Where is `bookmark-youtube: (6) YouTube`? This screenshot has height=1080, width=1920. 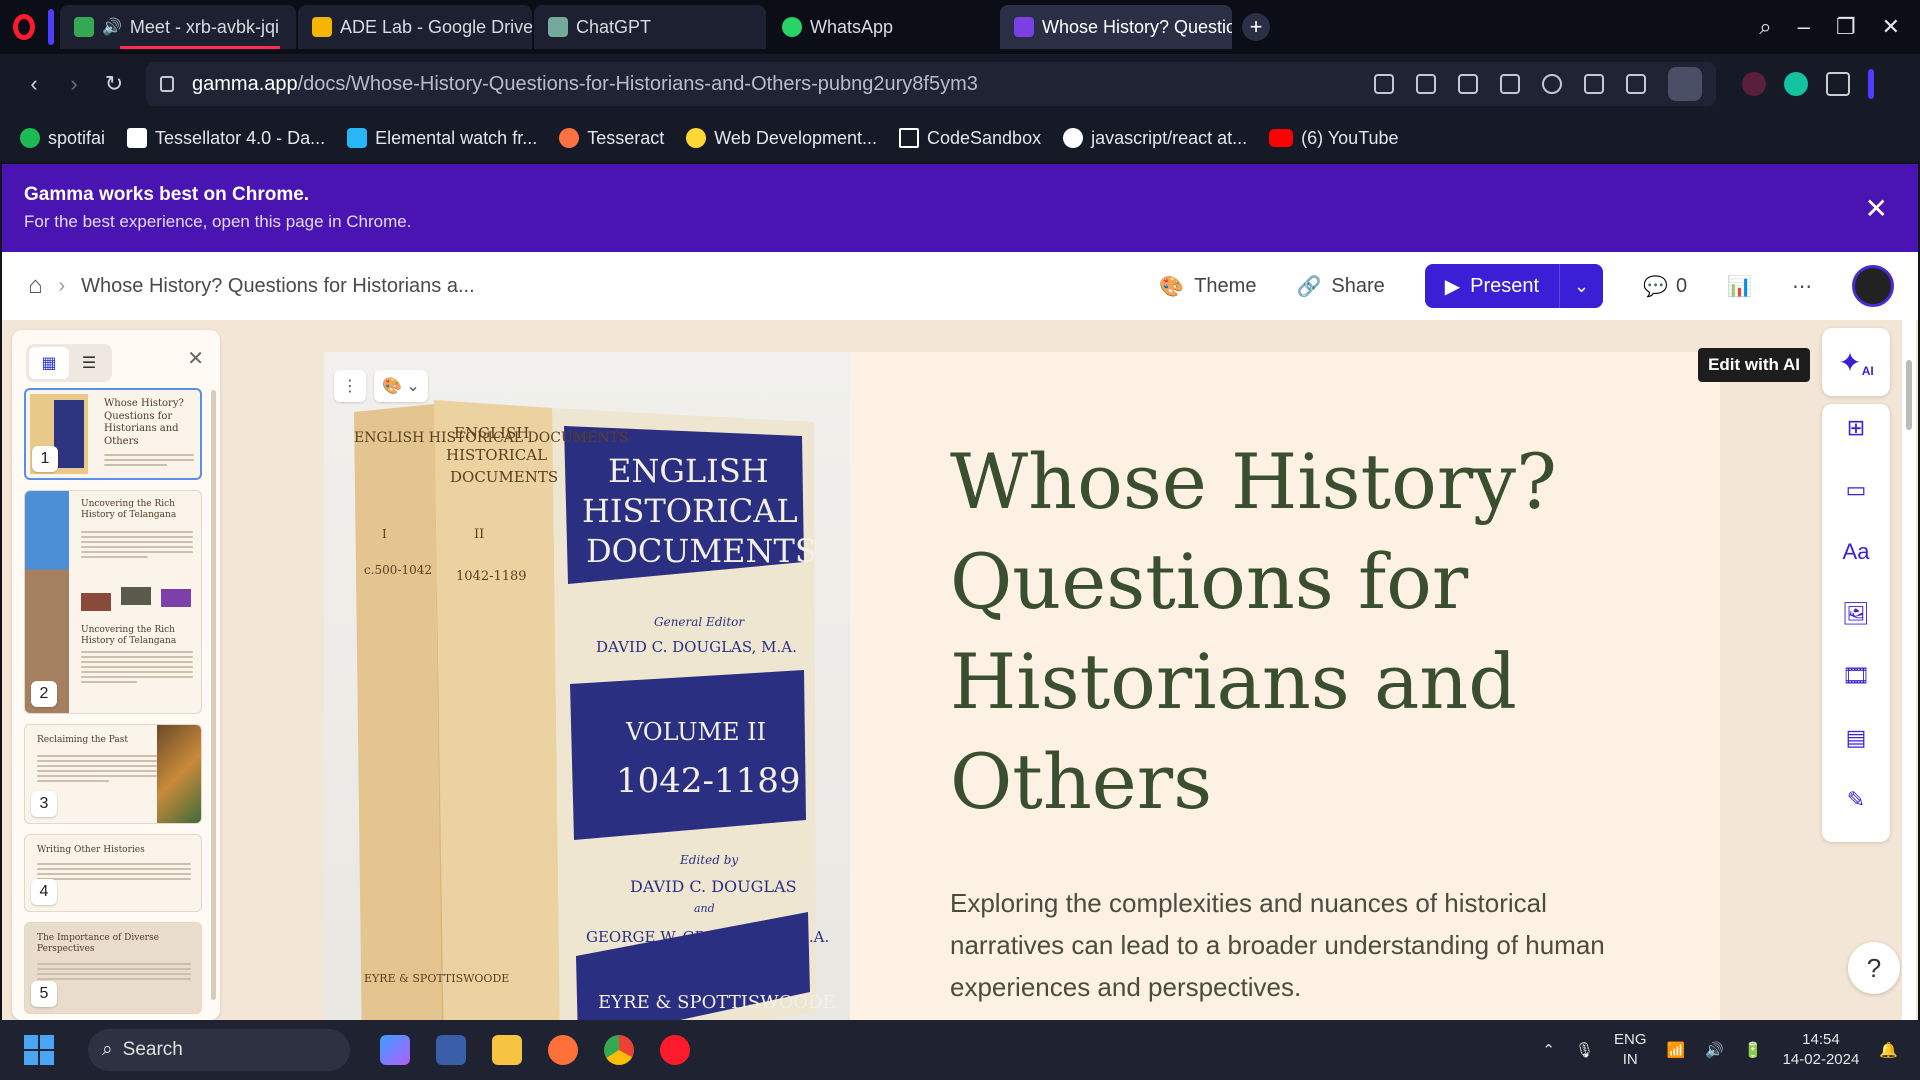
bookmark-youtube: (6) YouTube is located at coordinates (1334, 138).